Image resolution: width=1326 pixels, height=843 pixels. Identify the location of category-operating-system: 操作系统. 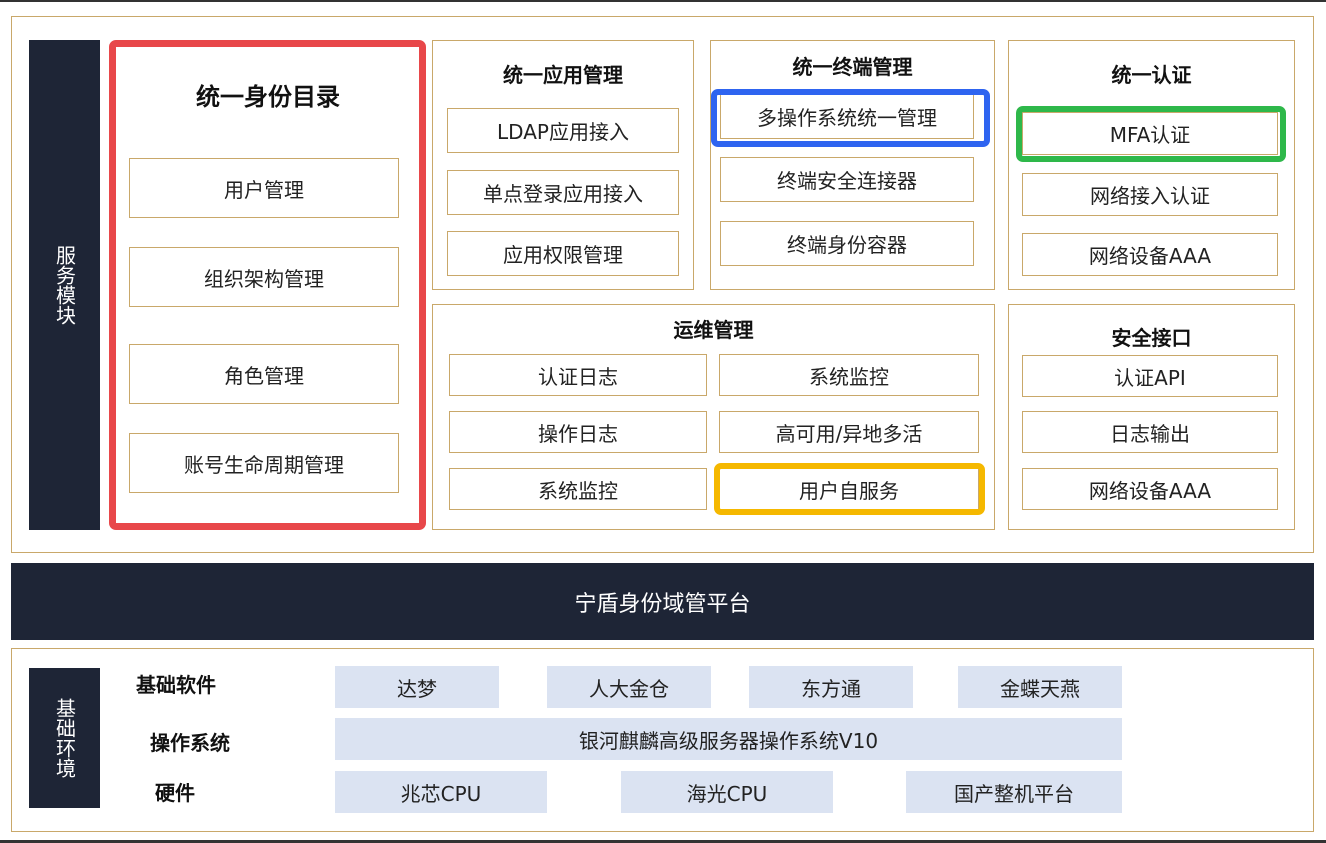
(190, 742).